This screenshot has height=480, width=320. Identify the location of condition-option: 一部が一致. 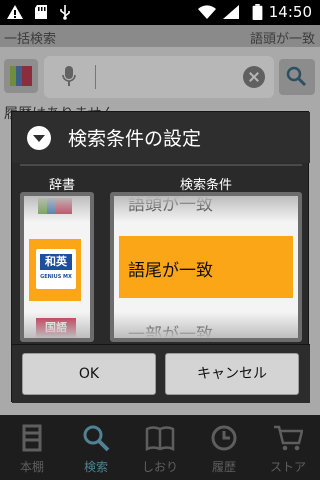
(213, 329).